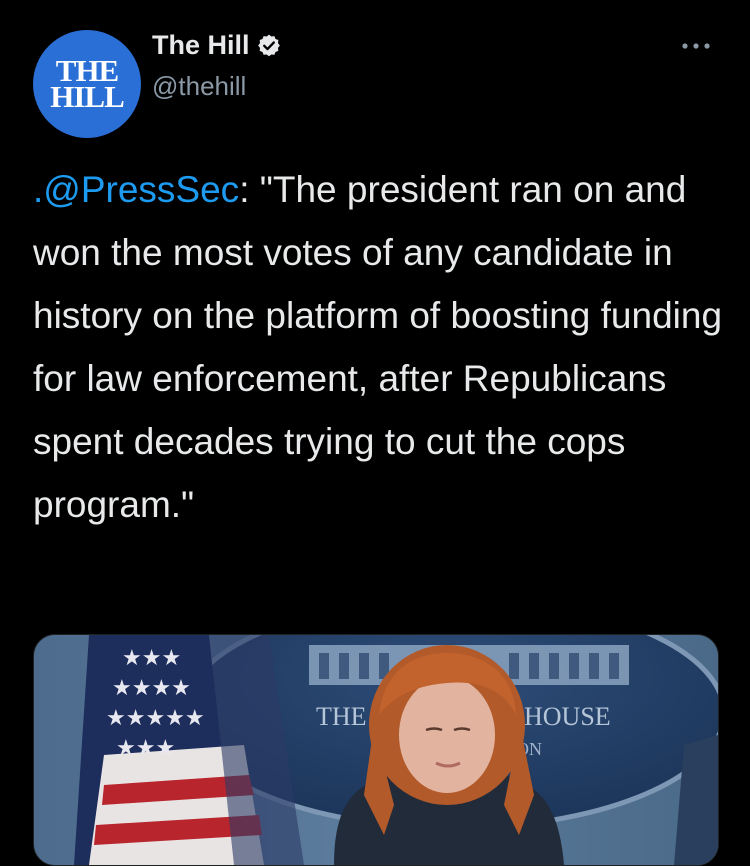 The image size is (750, 866). I want to click on seal-text-right: HOUSE, so click(567, 716).